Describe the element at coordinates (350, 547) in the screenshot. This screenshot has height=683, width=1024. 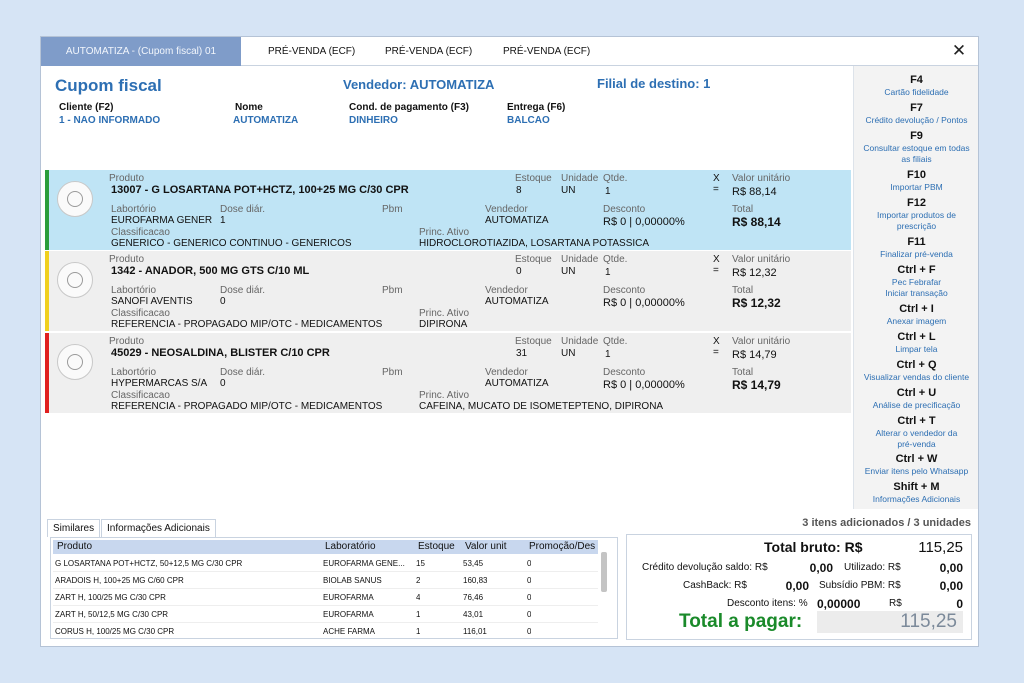
I see `col-laboratorio: Laboratório` at that location.